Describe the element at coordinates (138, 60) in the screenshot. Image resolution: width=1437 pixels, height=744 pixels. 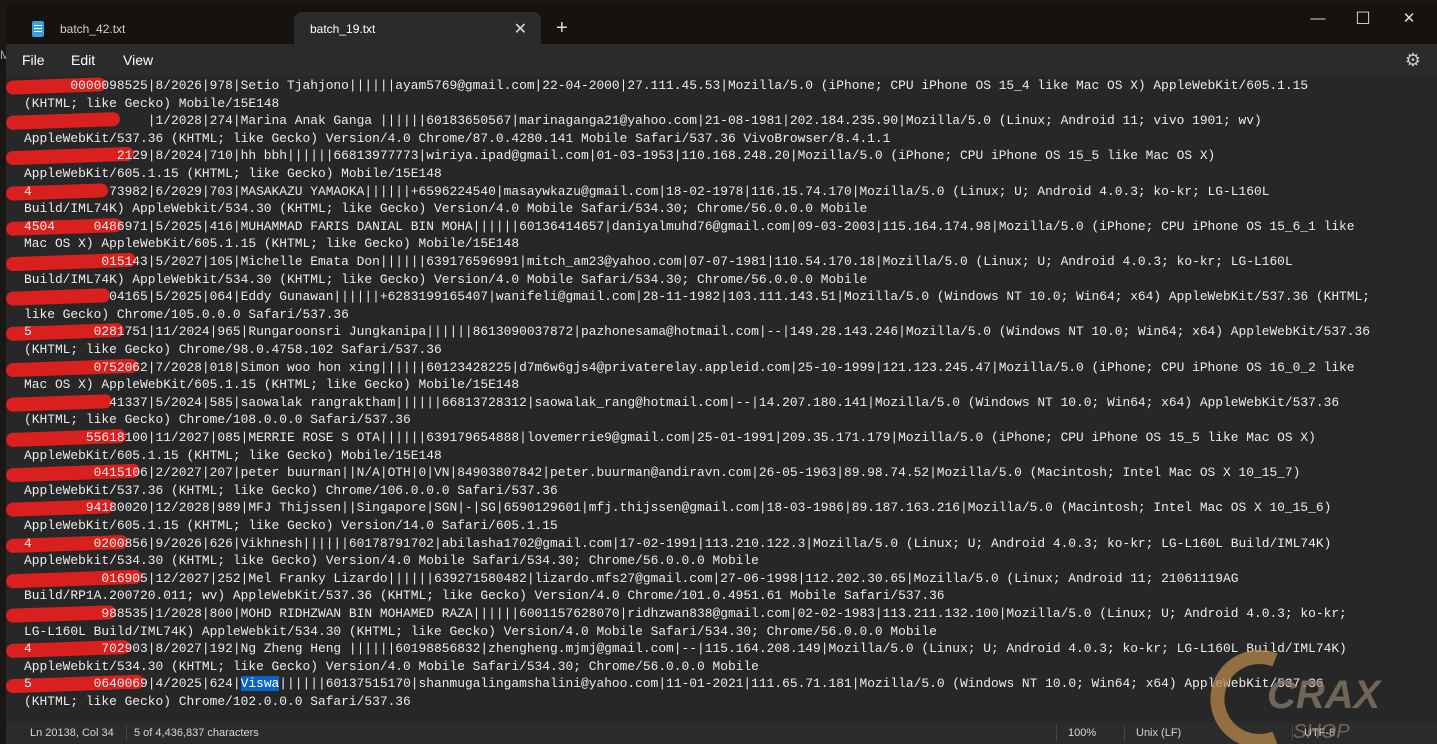
I see `menu-view: View` at that location.